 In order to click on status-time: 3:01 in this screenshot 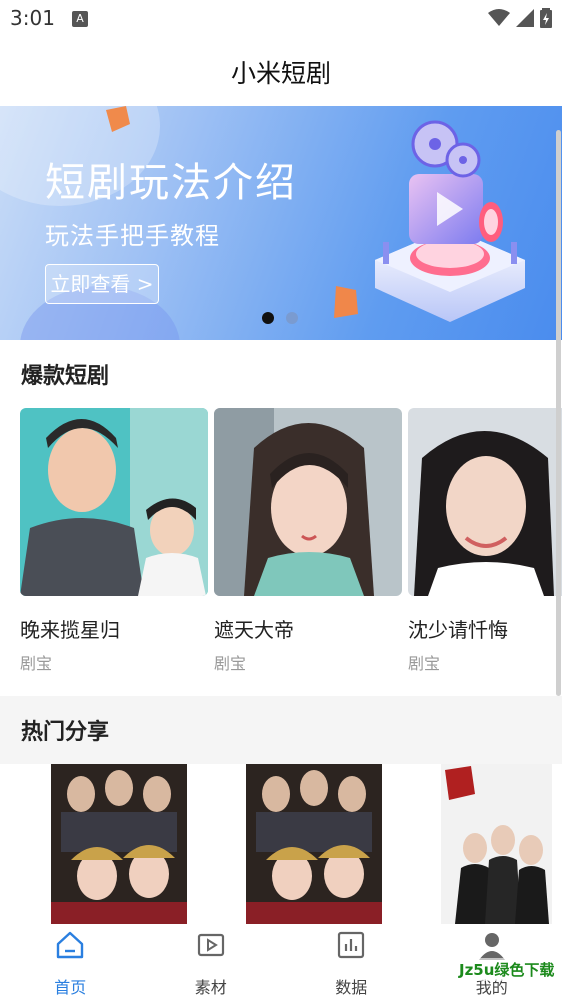, I will do `click(32, 18)`.